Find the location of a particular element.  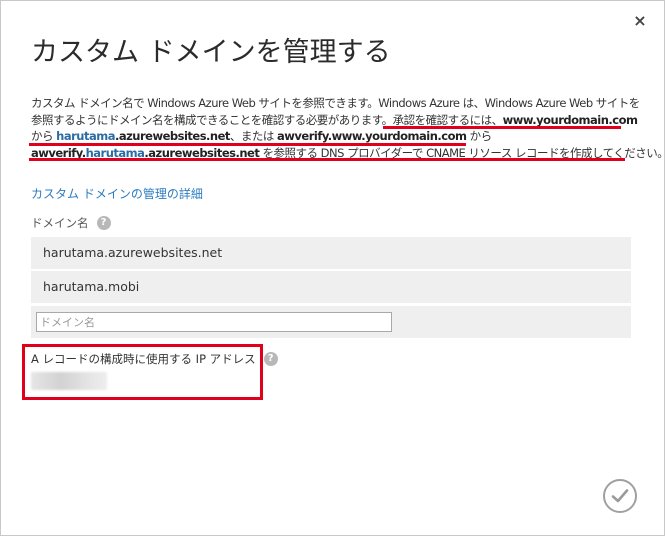

domain-suffix: .azurewebsites.net is located at coordinates (172, 136).